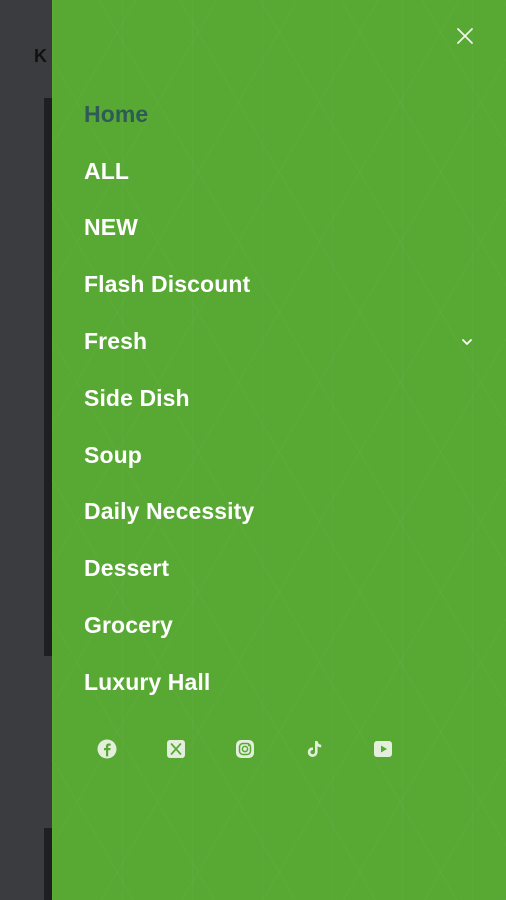 Image resolution: width=506 pixels, height=900 pixels. What do you see at coordinates (128, 625) in the screenshot?
I see `nav-item-label: Grocery` at bounding box center [128, 625].